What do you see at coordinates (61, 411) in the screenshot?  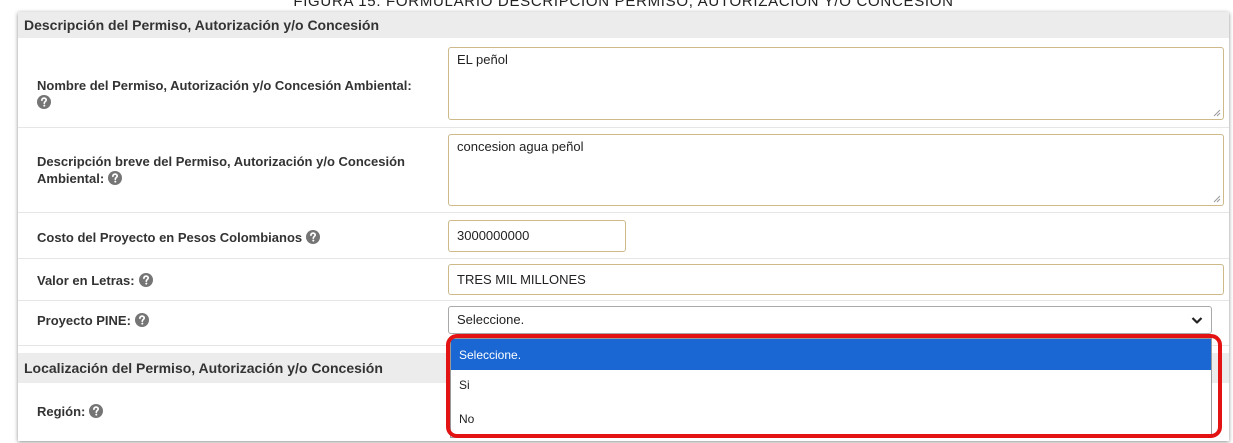 I see `region-label-text: Región:` at bounding box center [61, 411].